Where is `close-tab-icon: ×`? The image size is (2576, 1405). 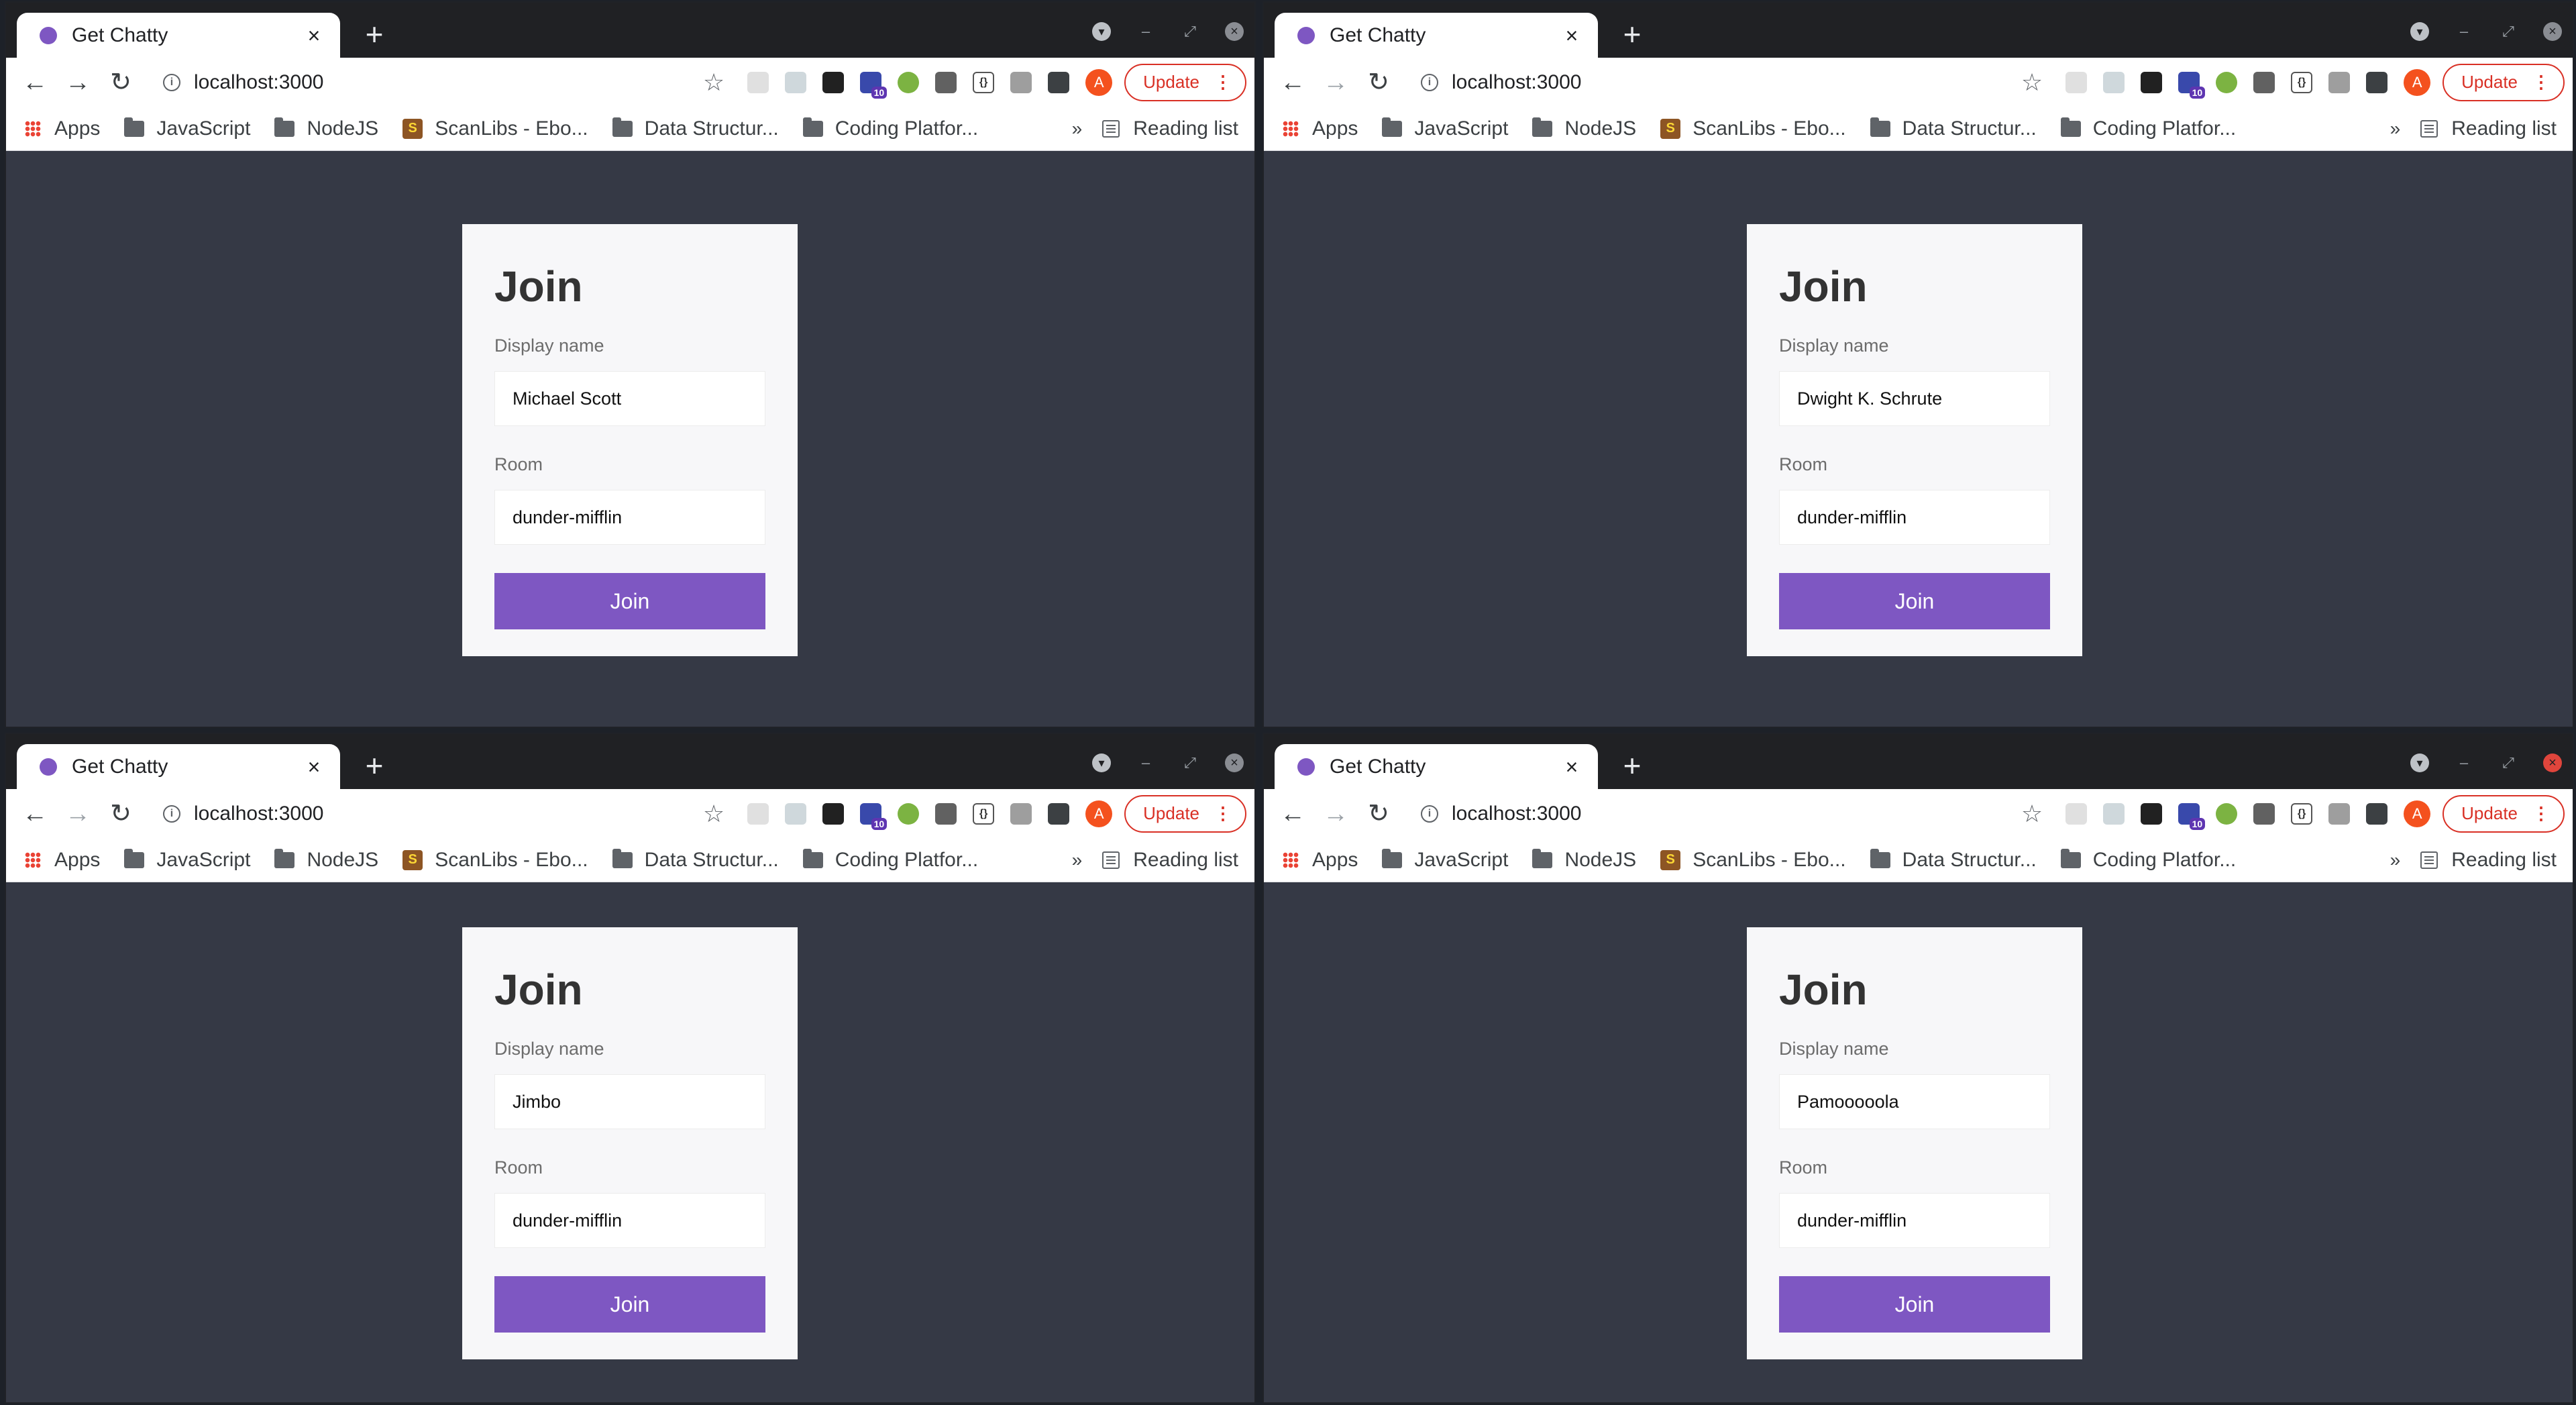 close-tab-icon: × is located at coordinates (314, 35).